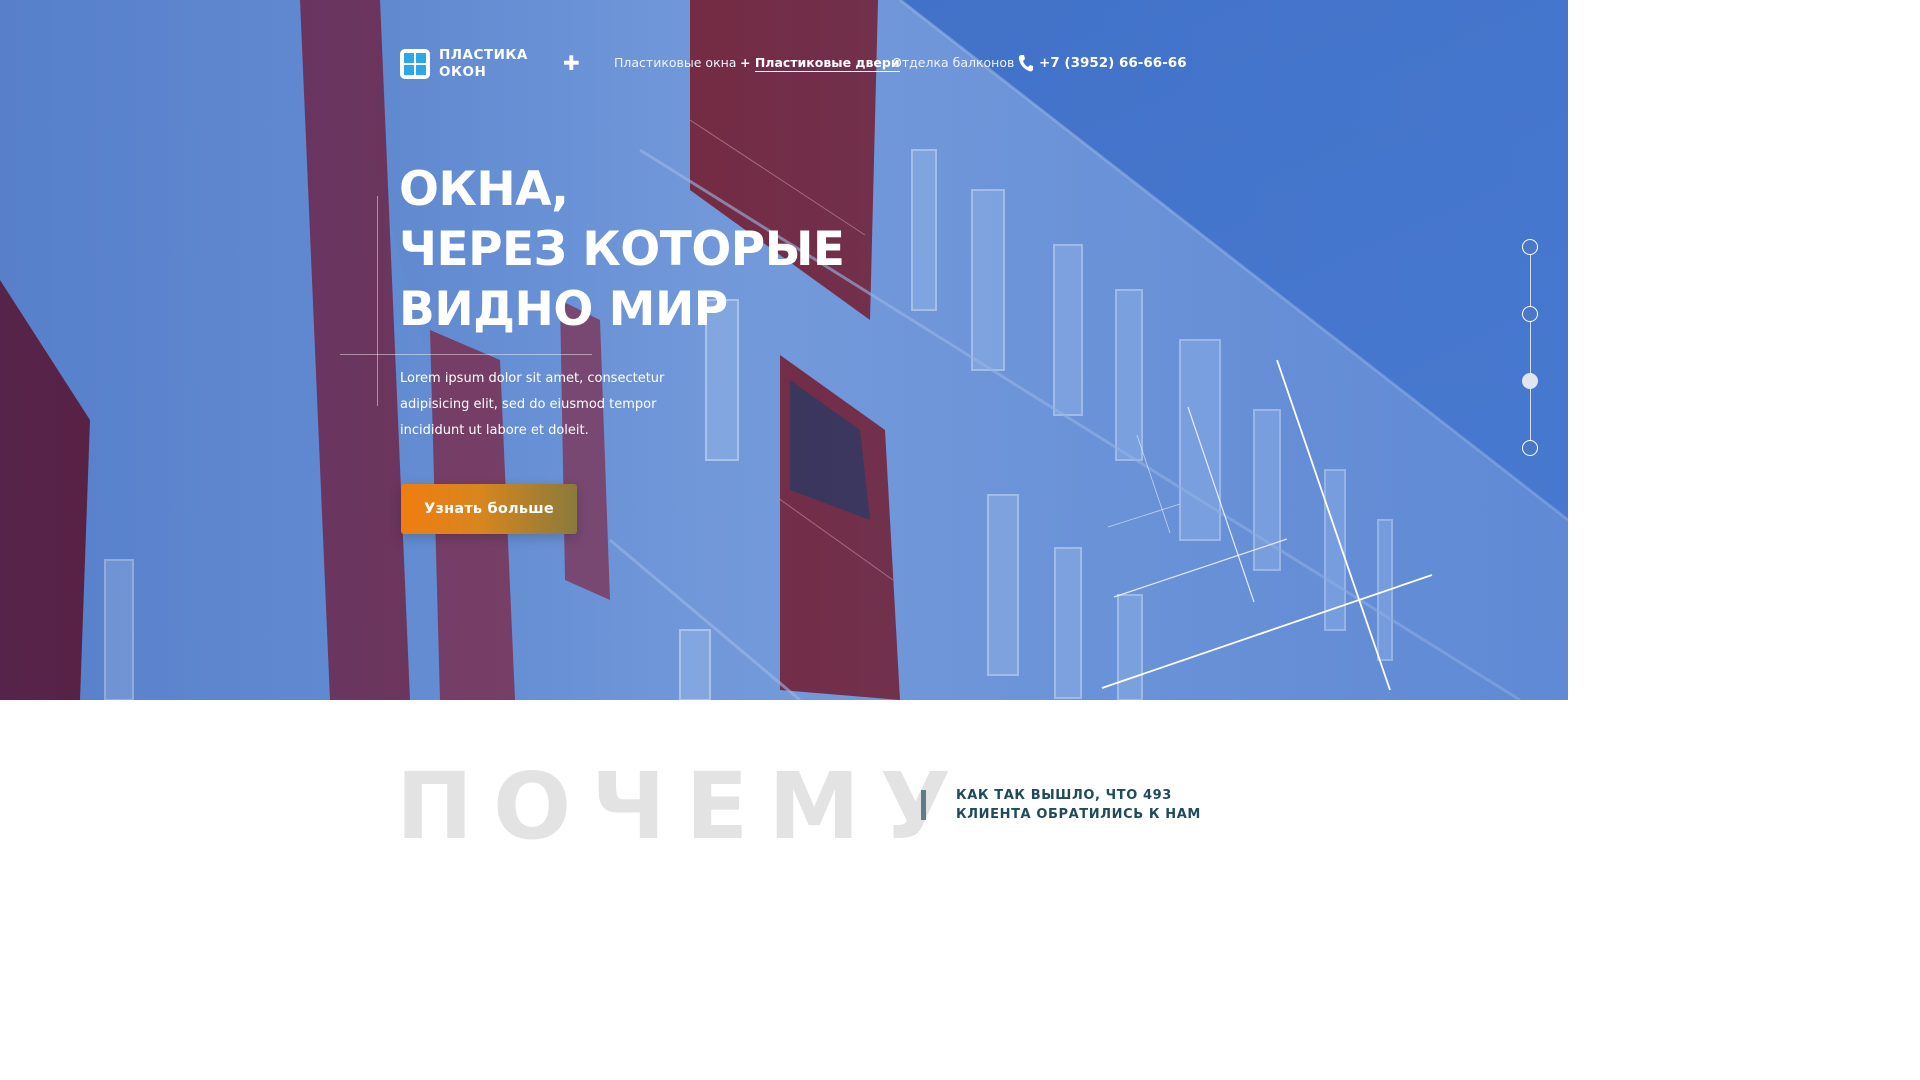 The image size is (1920, 1080). I want to click on slider-pagination, so click(1530, 349).